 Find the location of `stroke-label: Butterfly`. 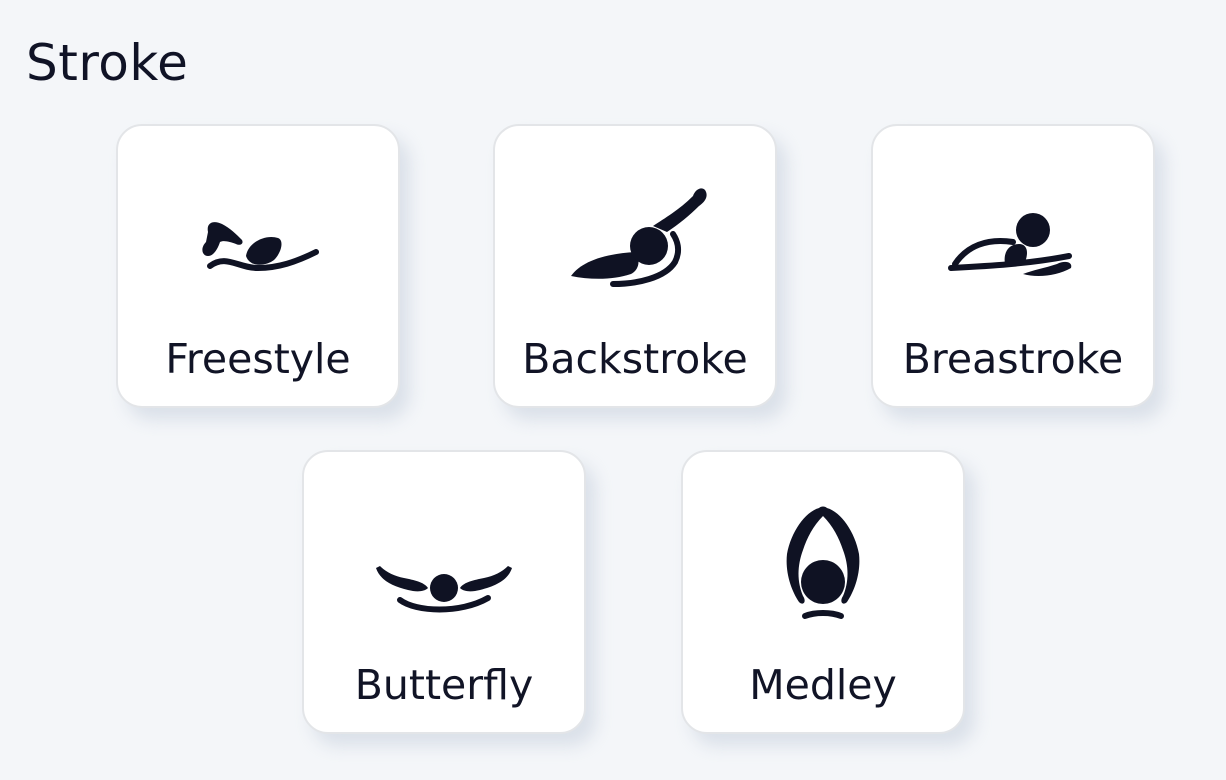

stroke-label: Butterfly is located at coordinates (444, 685).